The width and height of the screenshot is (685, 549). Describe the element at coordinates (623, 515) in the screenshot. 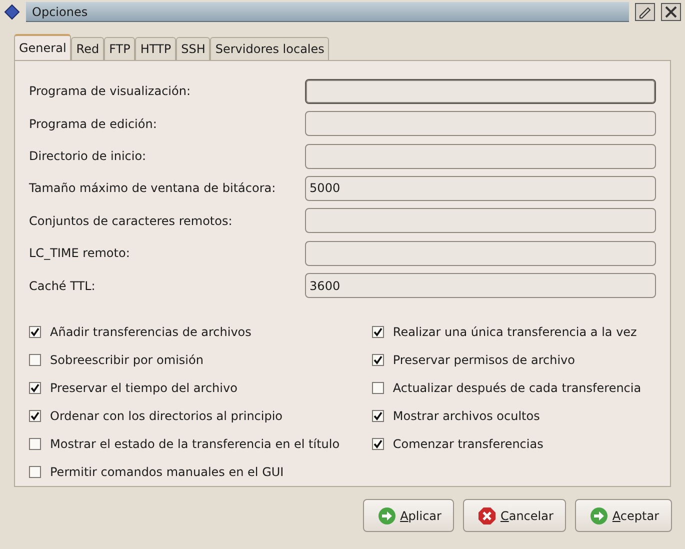

I see `dialog-button: Aceptar` at that location.